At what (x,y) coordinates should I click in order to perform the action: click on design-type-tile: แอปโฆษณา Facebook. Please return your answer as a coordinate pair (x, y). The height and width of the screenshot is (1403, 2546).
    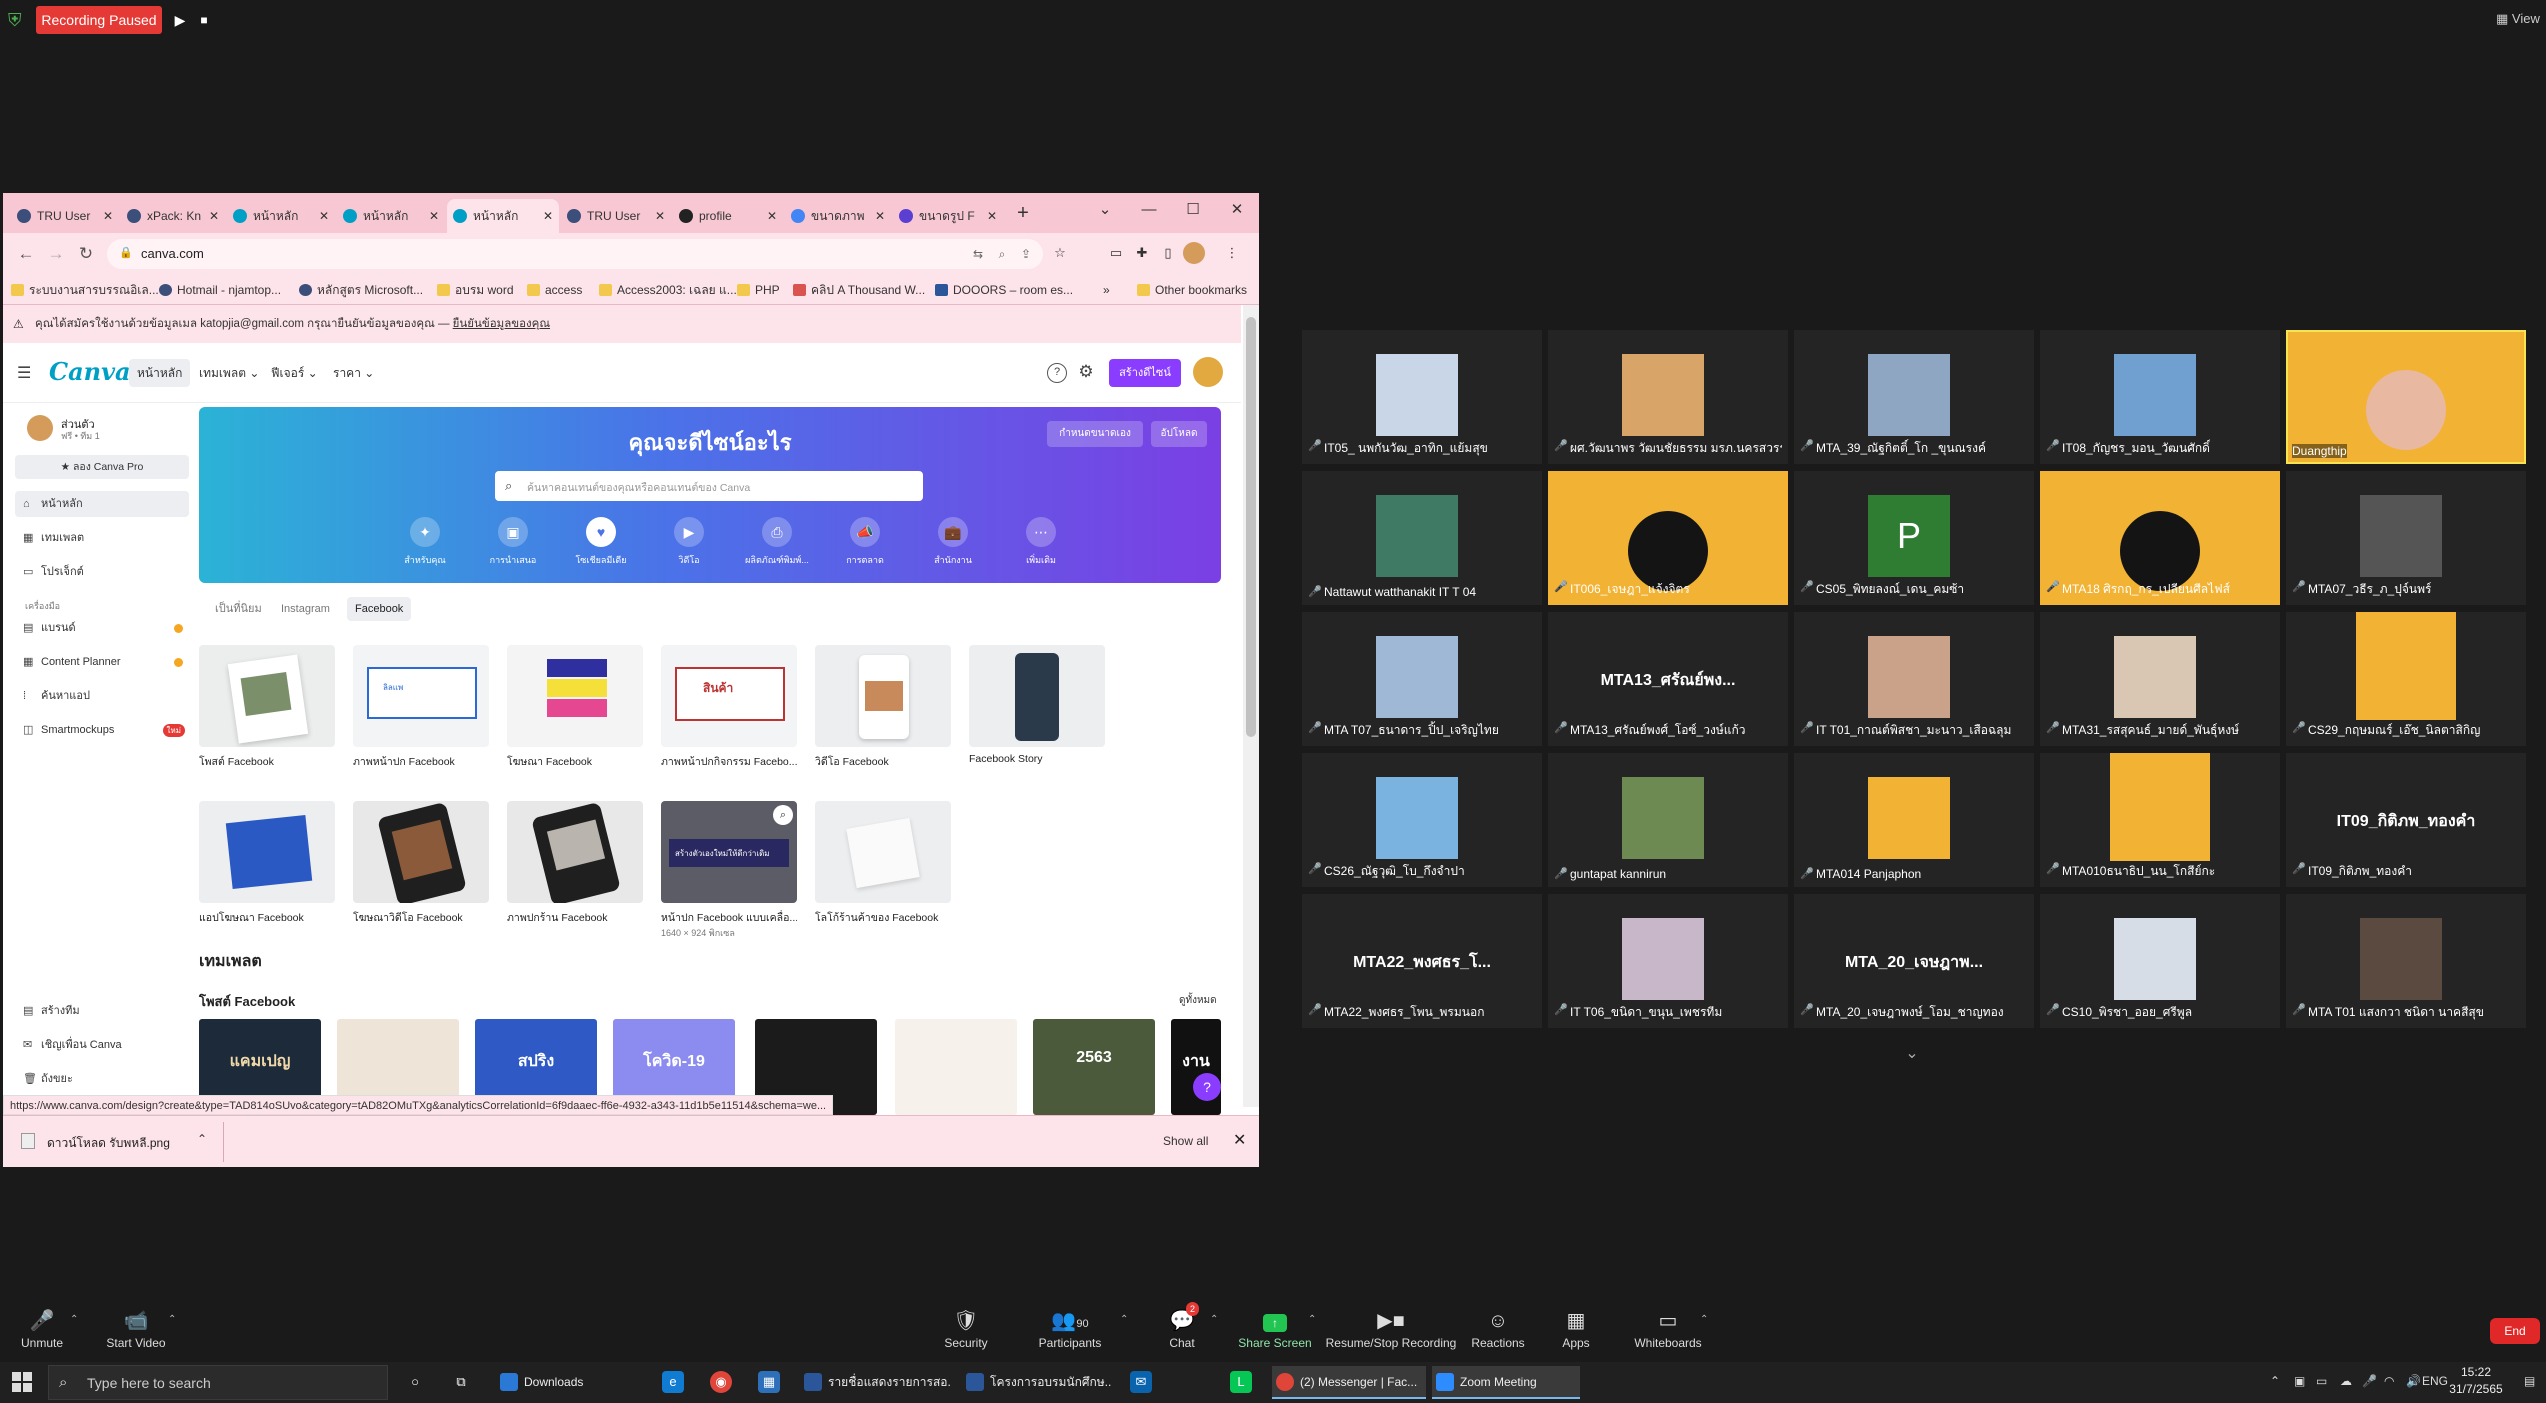
    Looking at the image, I should click on (267, 863).